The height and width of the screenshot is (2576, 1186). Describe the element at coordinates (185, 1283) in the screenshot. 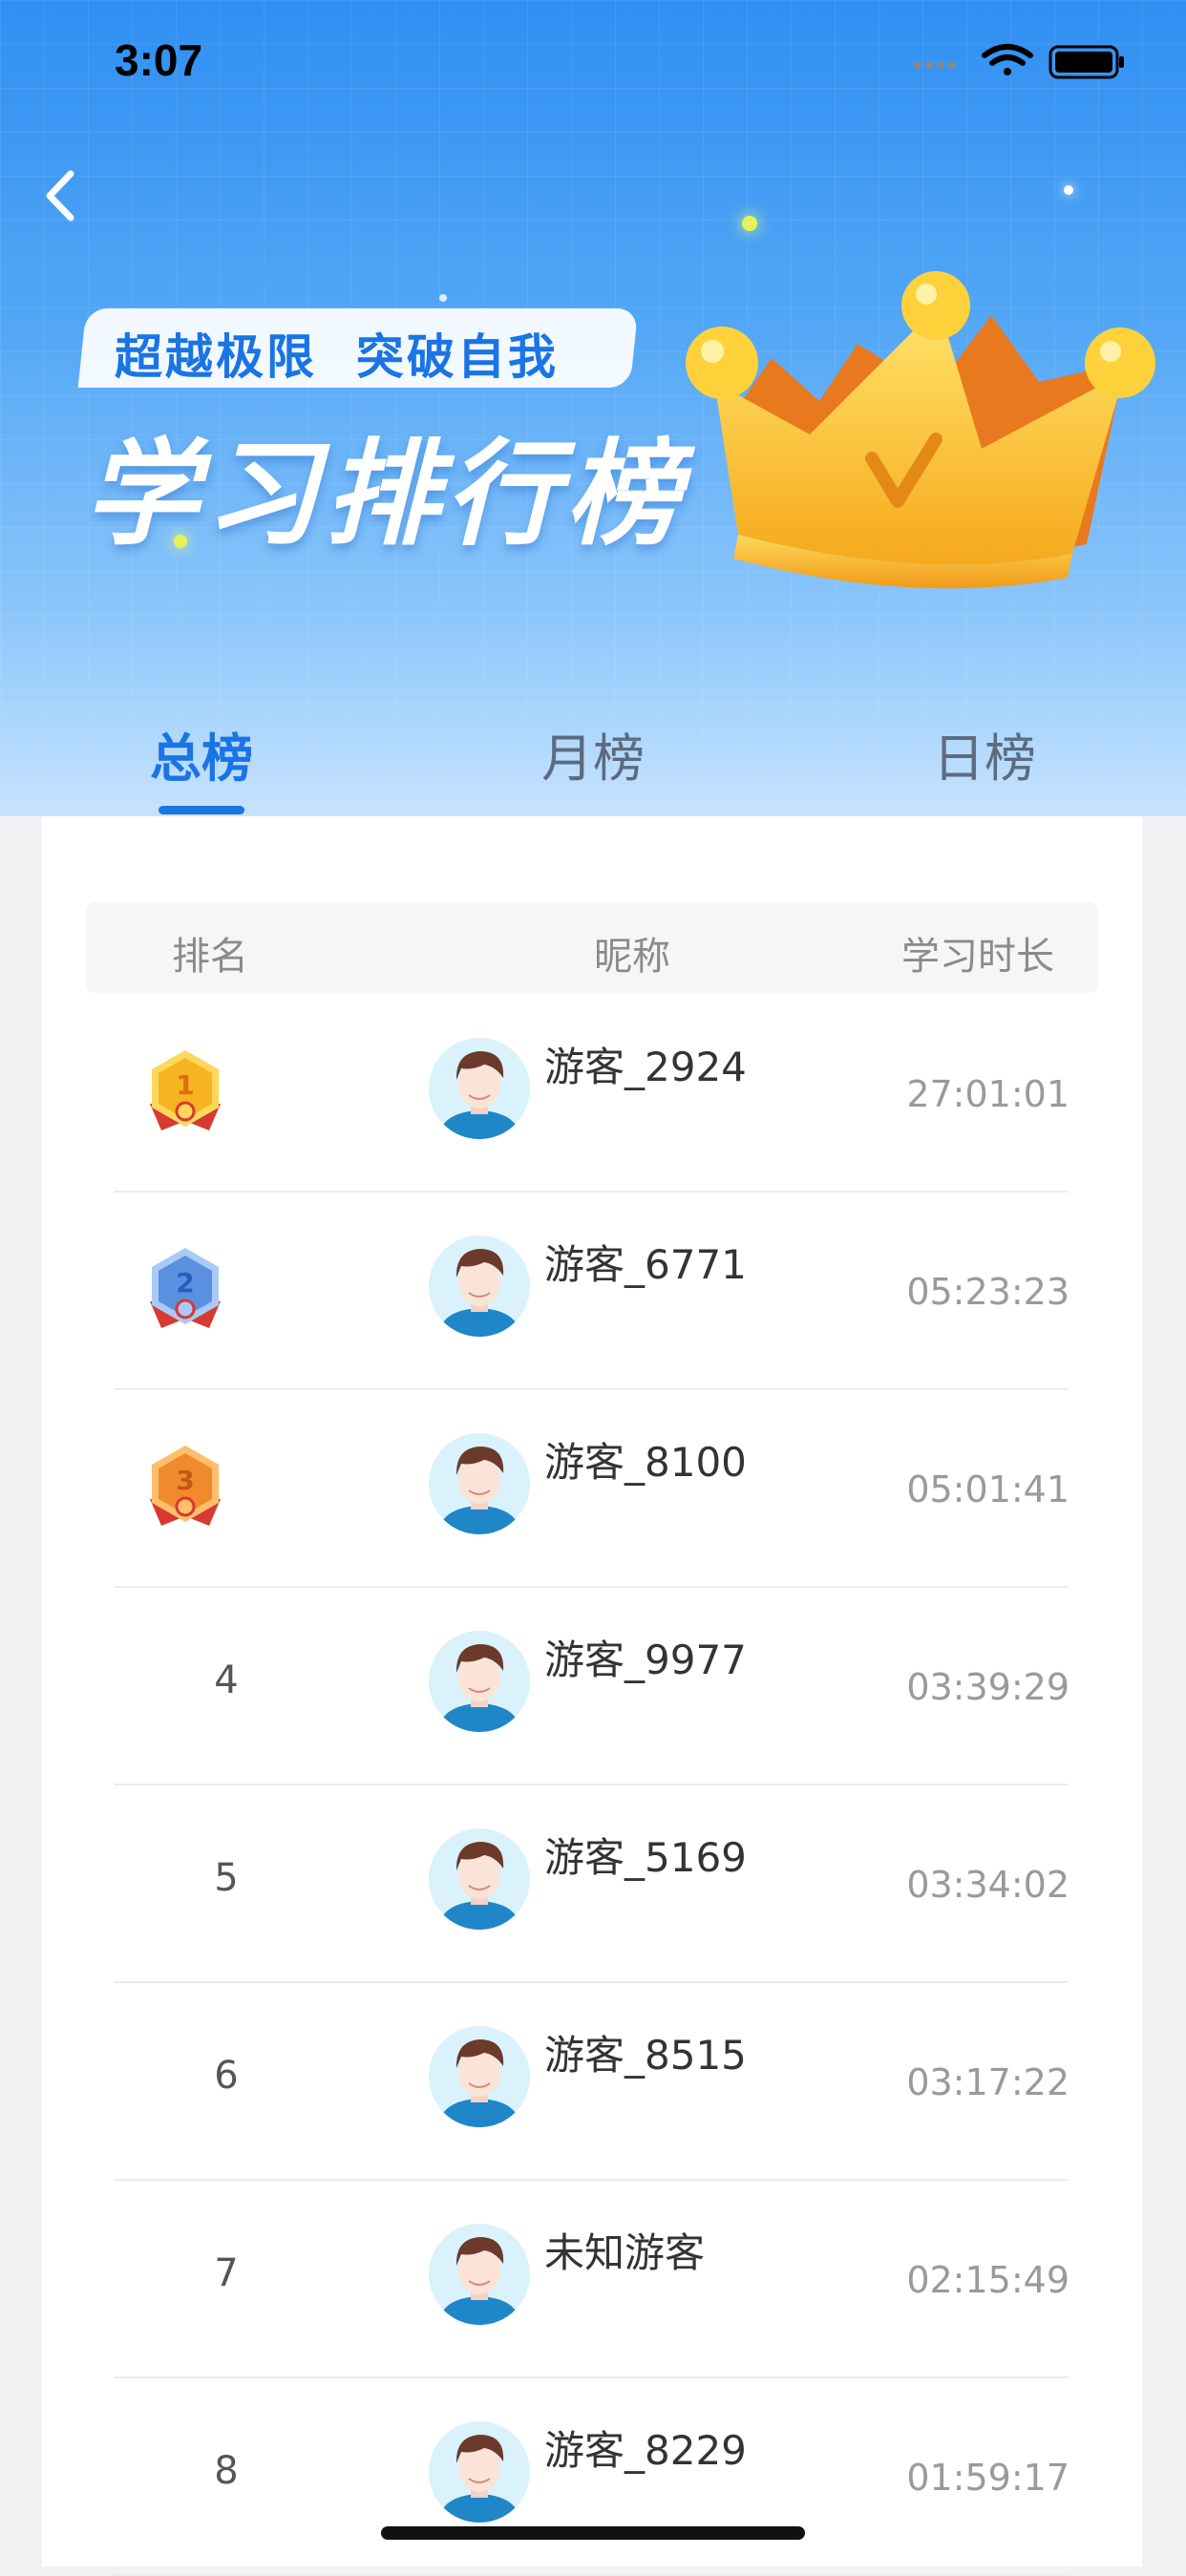

I see `medal-rank-number: 2` at that location.